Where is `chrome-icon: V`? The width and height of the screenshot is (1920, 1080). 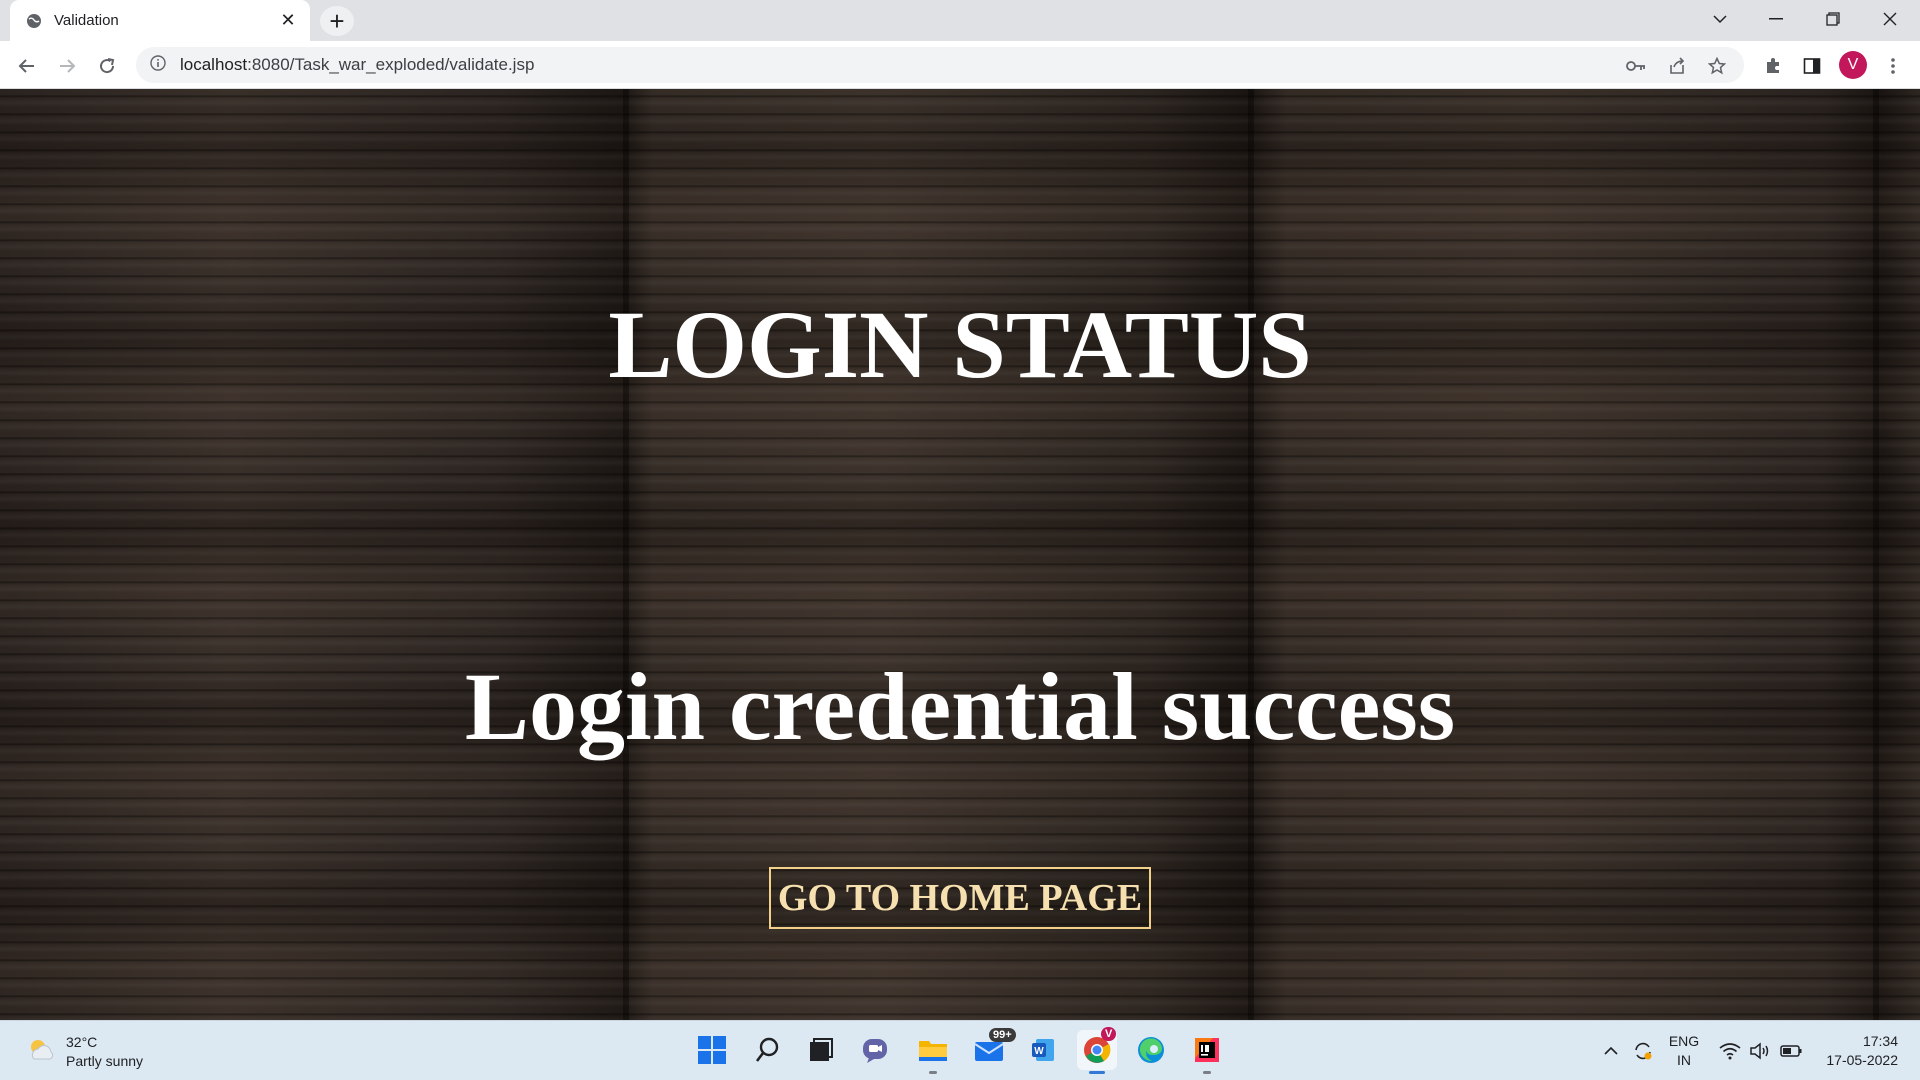
chrome-icon: V is located at coordinates (1097, 1050).